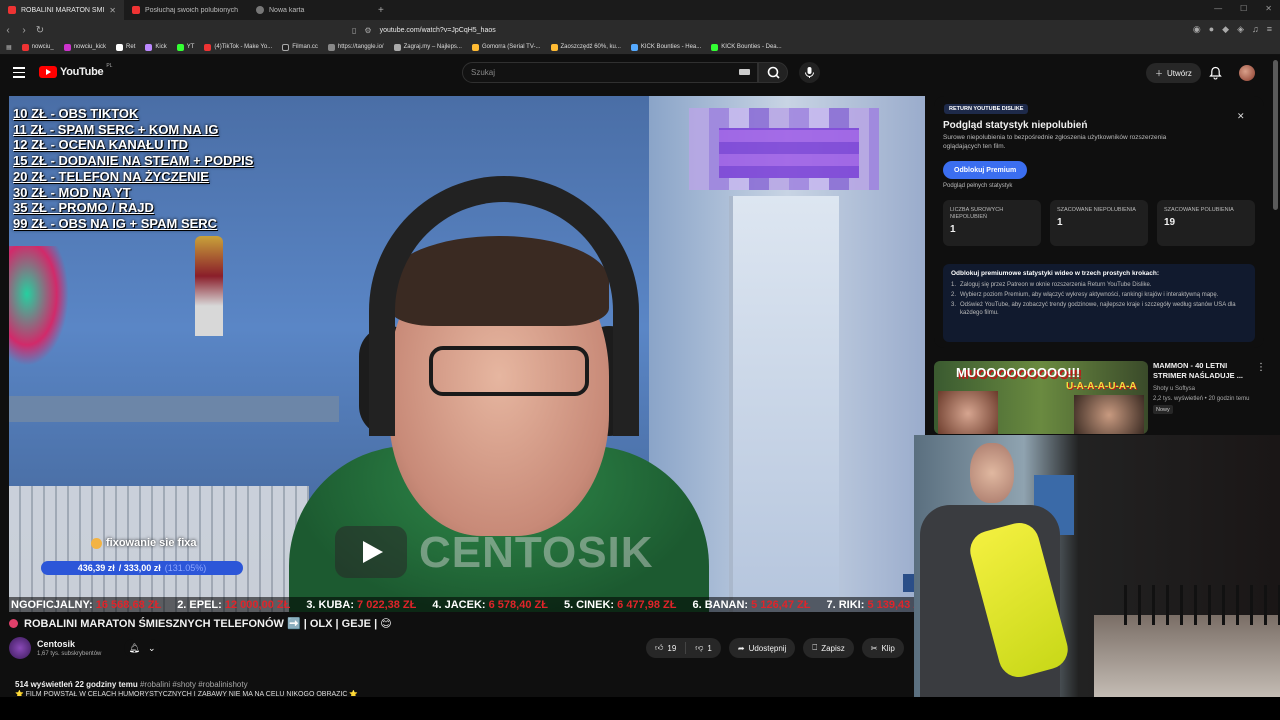  I want to click on thumbnail-text: U-A-A-A-U-A-A, so click(1101, 386).